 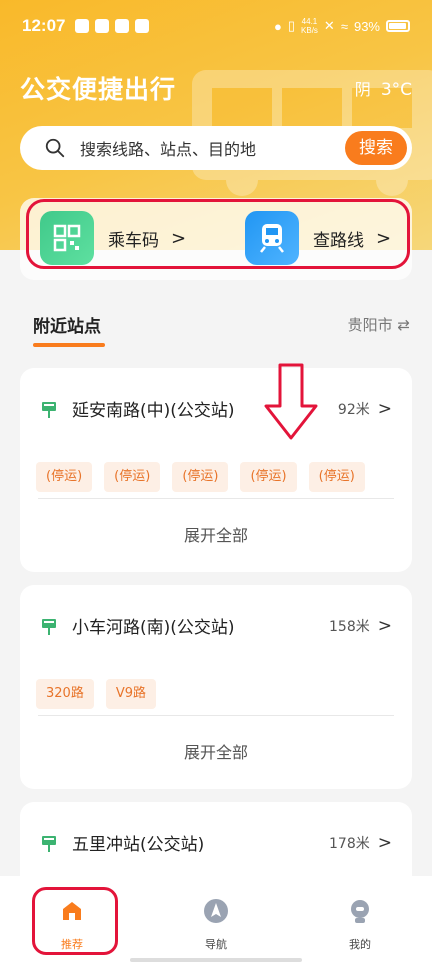 What do you see at coordinates (67, 238) in the screenshot?
I see `qr-code-icon` at bounding box center [67, 238].